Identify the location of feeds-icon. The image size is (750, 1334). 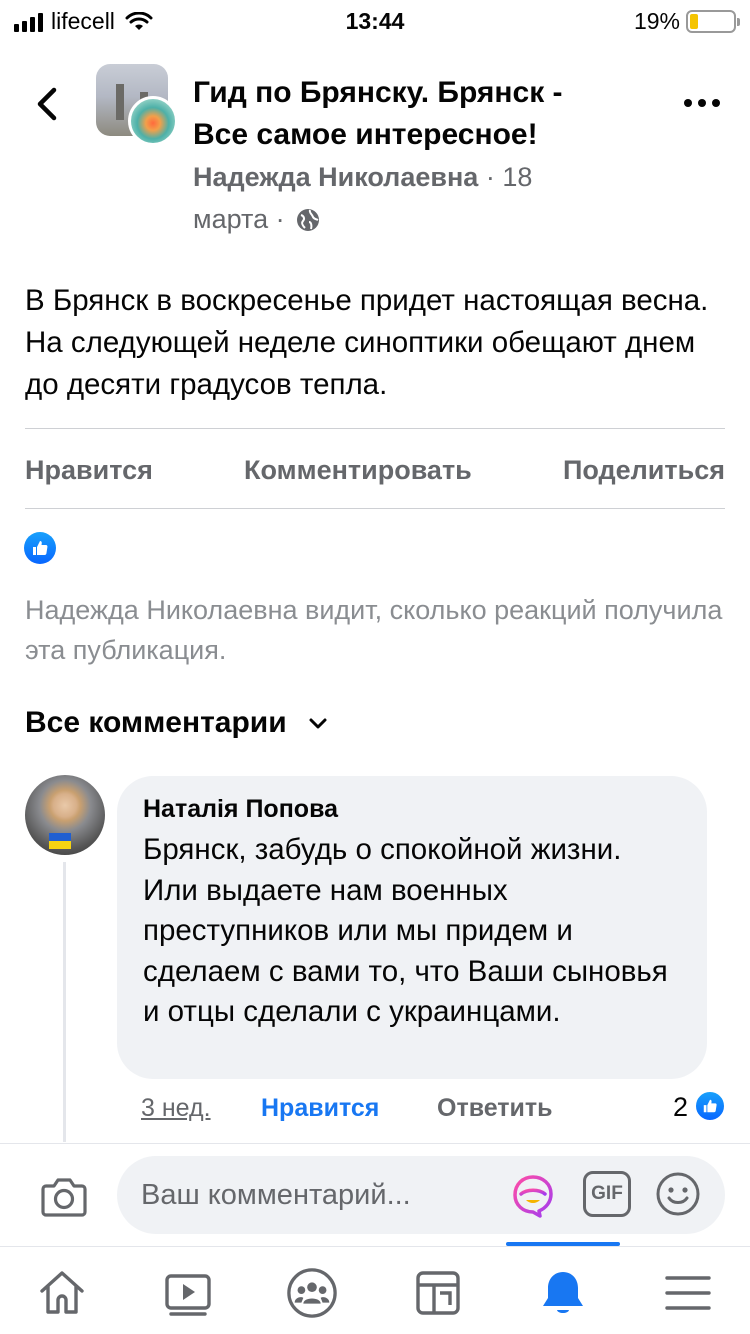
(438, 1293).